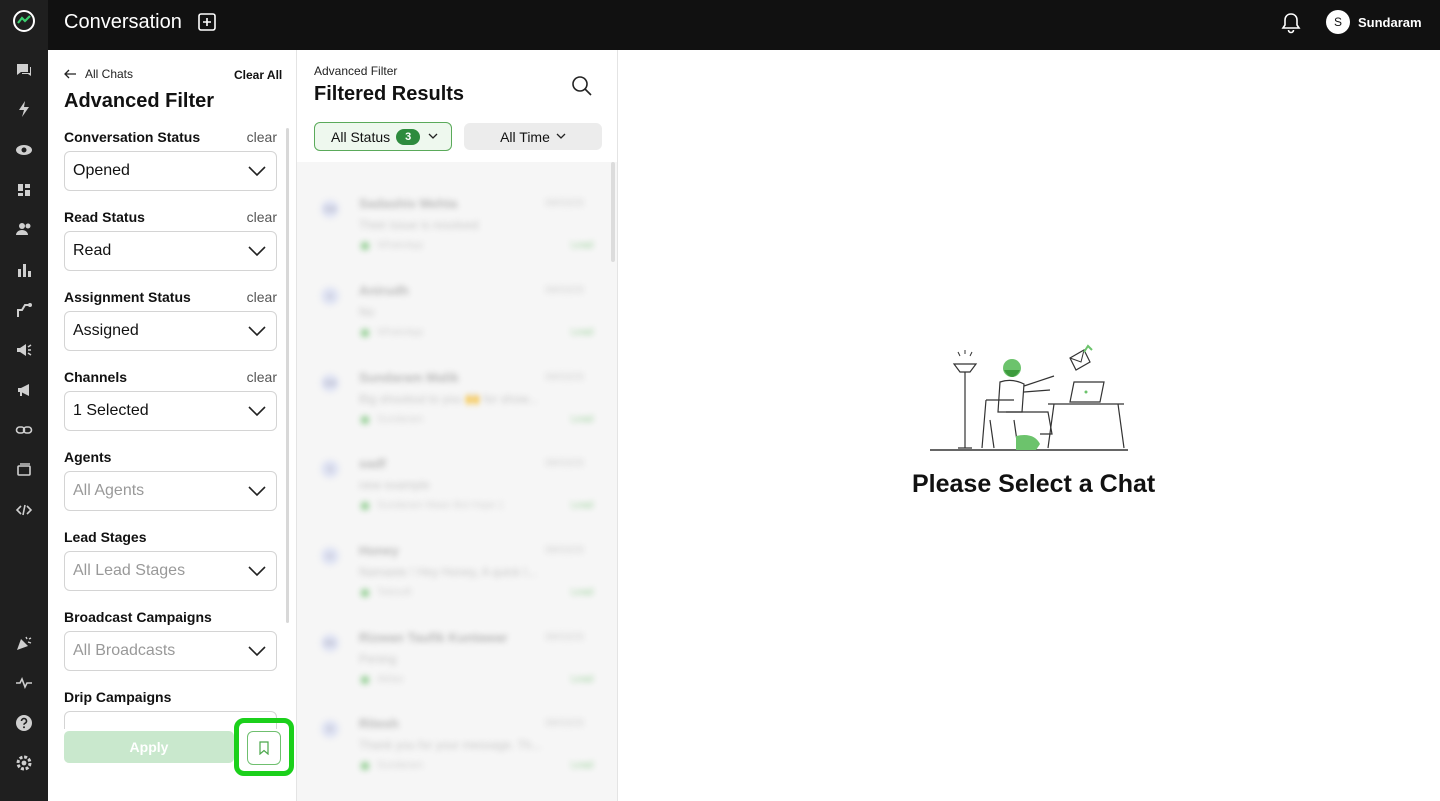 This screenshot has height=801, width=1440. What do you see at coordinates (378, 659) in the screenshot?
I see `message-preview: Pening` at bounding box center [378, 659].